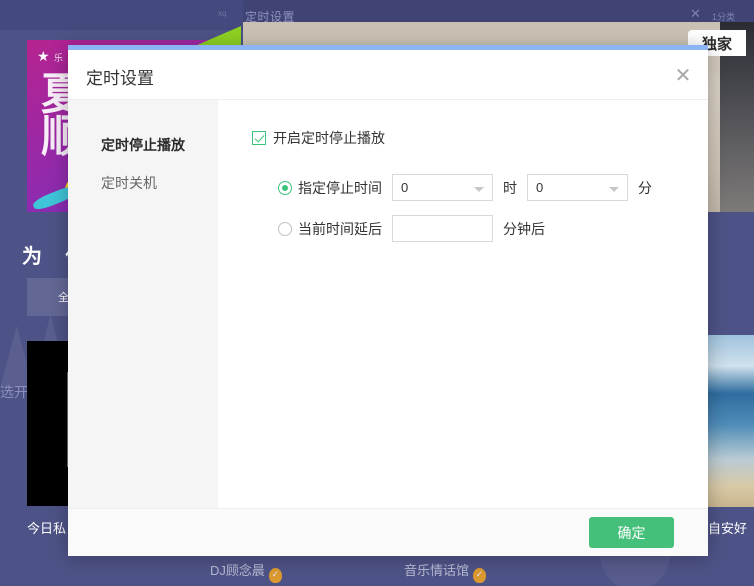 The height and width of the screenshot is (586, 754). What do you see at coordinates (222, 13) in the screenshot?
I see `background-mini-label: xq` at bounding box center [222, 13].